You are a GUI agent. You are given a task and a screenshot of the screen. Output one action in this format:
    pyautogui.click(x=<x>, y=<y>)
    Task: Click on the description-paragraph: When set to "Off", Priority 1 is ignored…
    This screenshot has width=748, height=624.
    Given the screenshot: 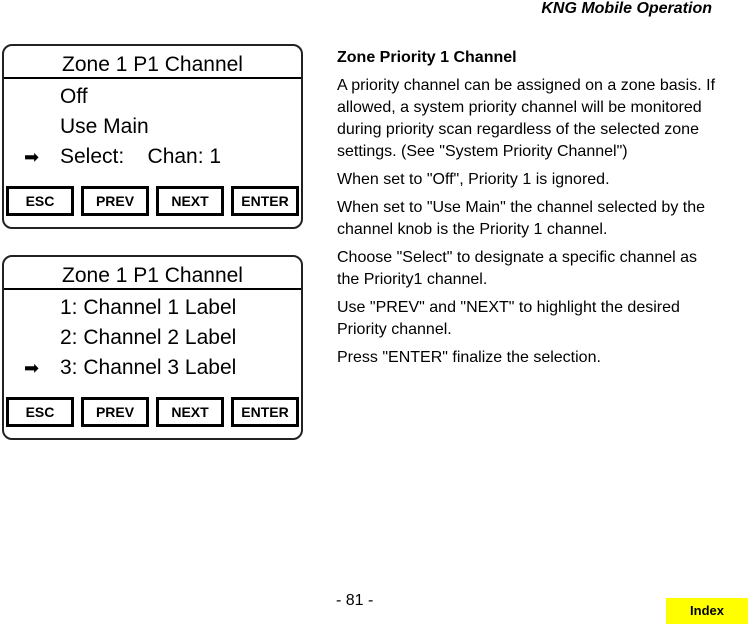 What is the action you would take?
    pyautogui.click(x=473, y=179)
    